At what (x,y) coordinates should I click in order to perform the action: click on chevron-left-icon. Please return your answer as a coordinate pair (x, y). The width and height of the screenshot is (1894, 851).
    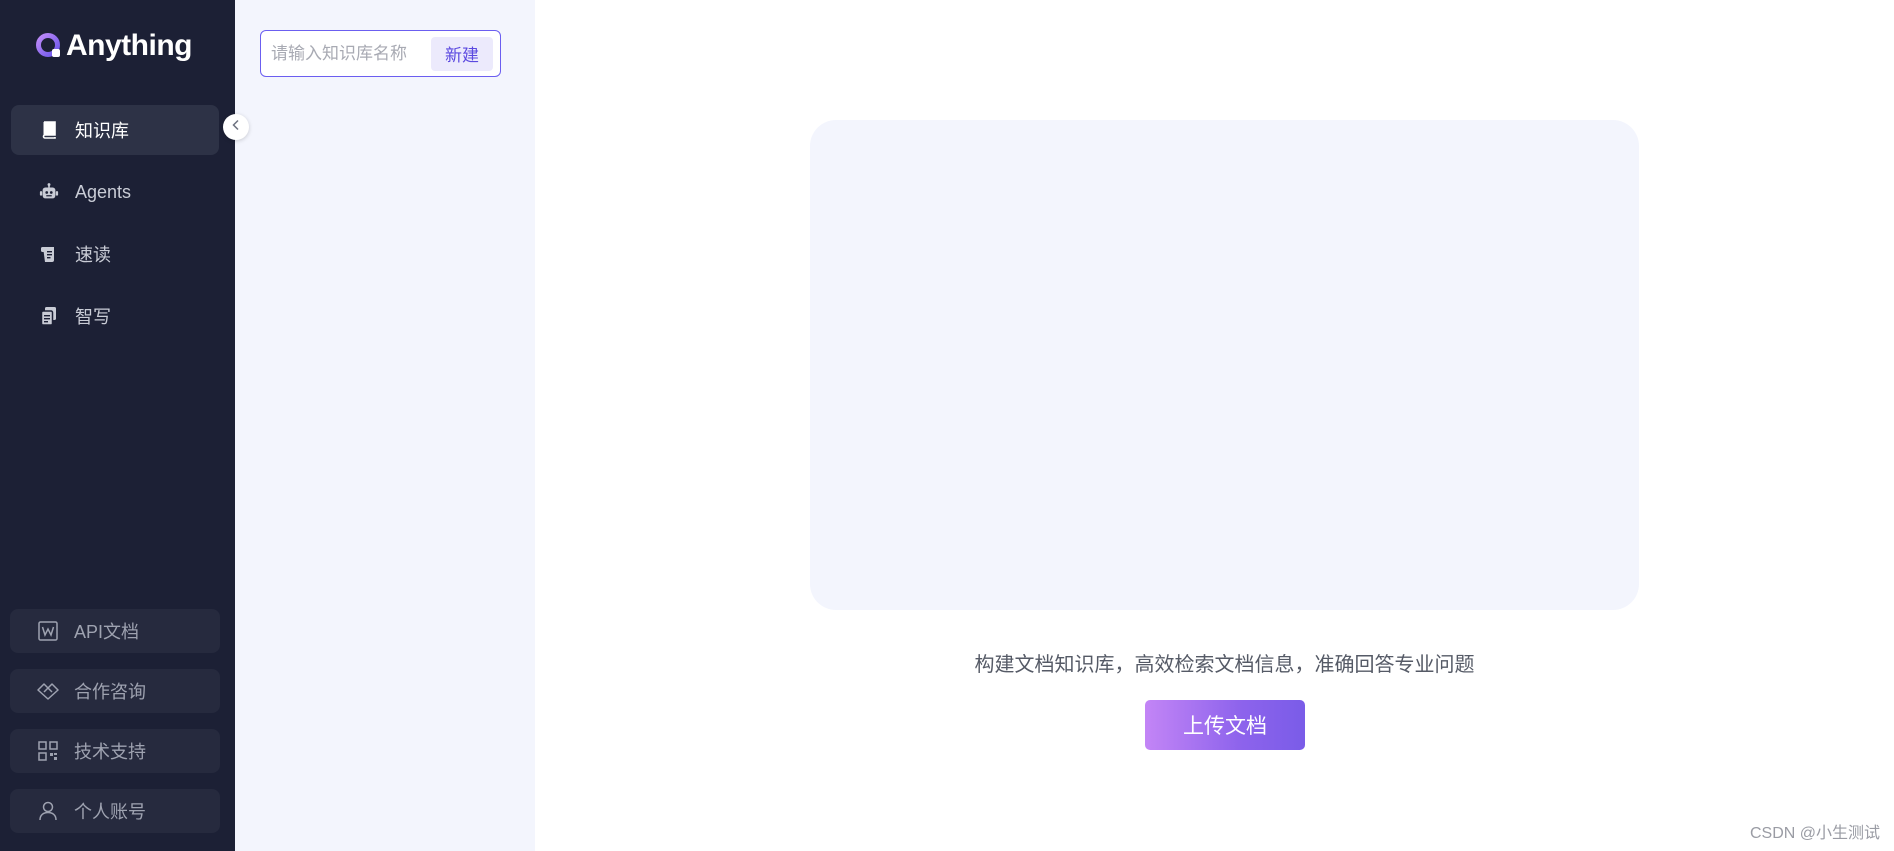
    Looking at the image, I should click on (236, 127).